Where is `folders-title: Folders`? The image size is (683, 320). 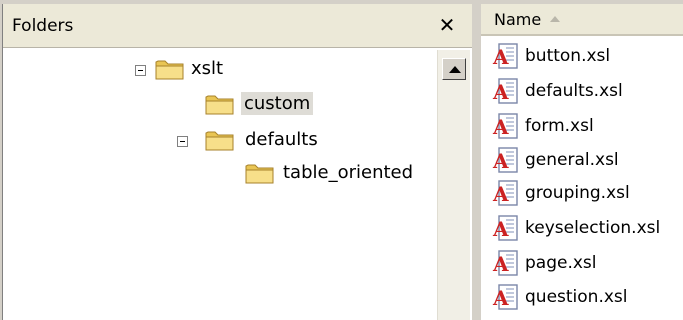
folders-title: Folders is located at coordinates (43, 26).